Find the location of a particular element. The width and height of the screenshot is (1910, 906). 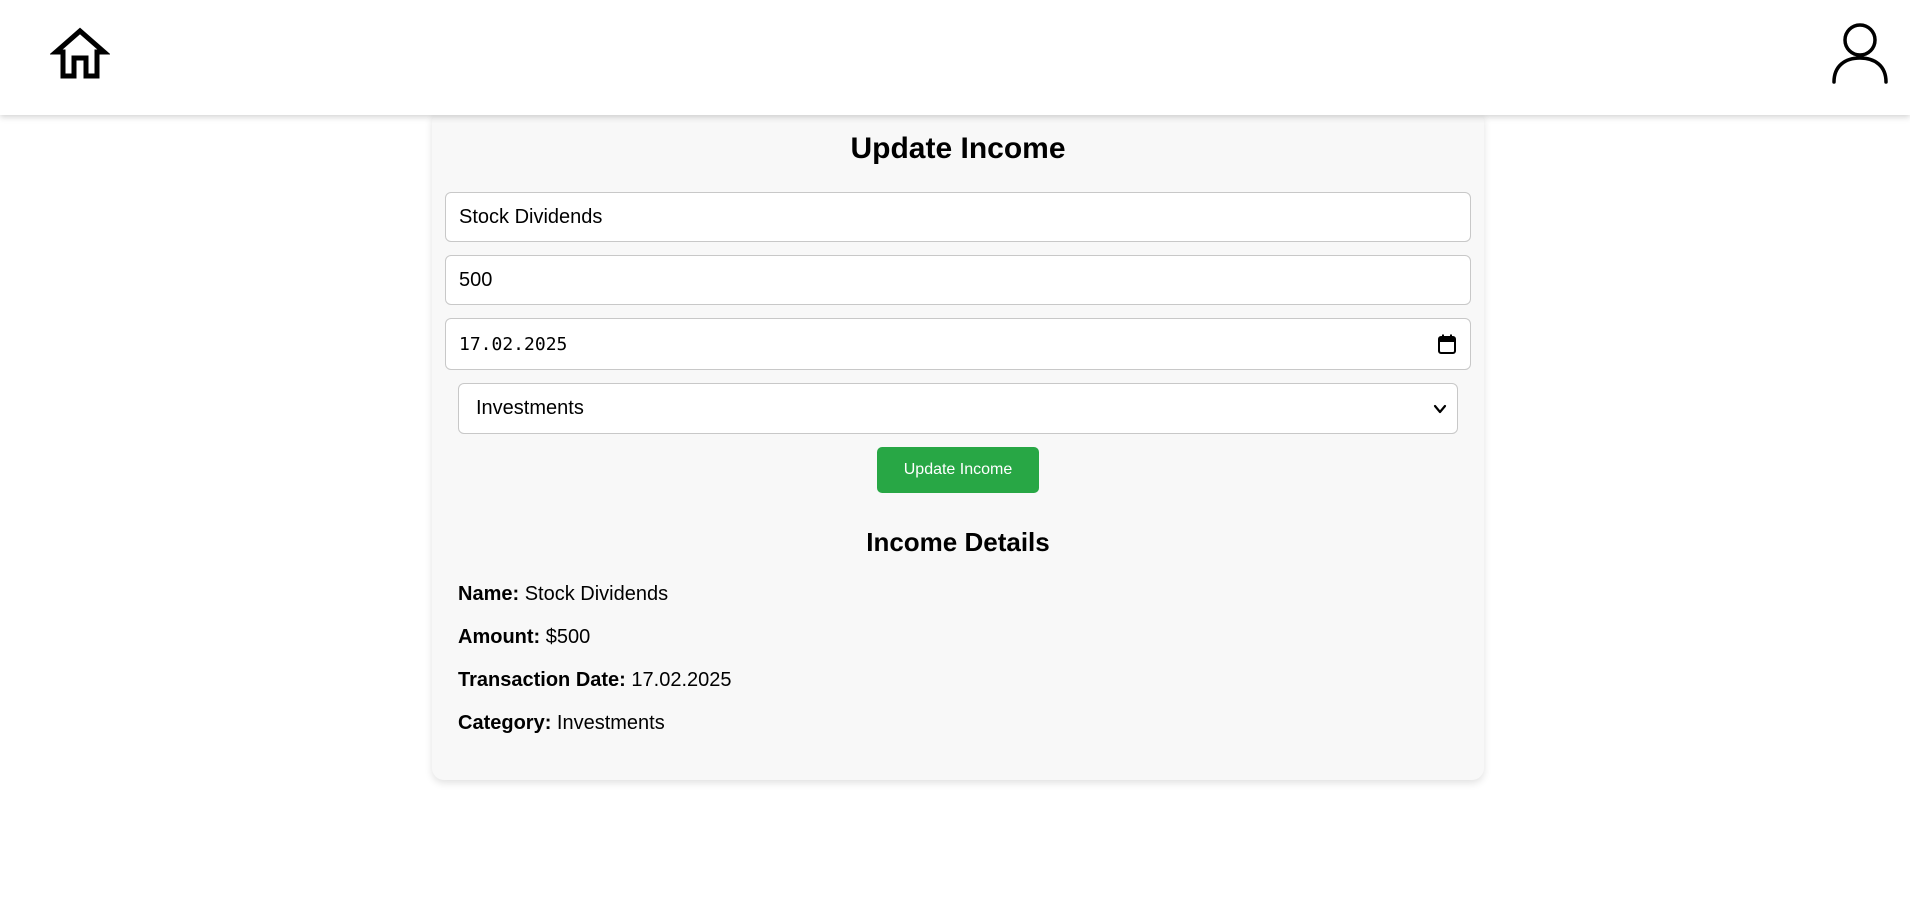

home-button is located at coordinates (80, 54).